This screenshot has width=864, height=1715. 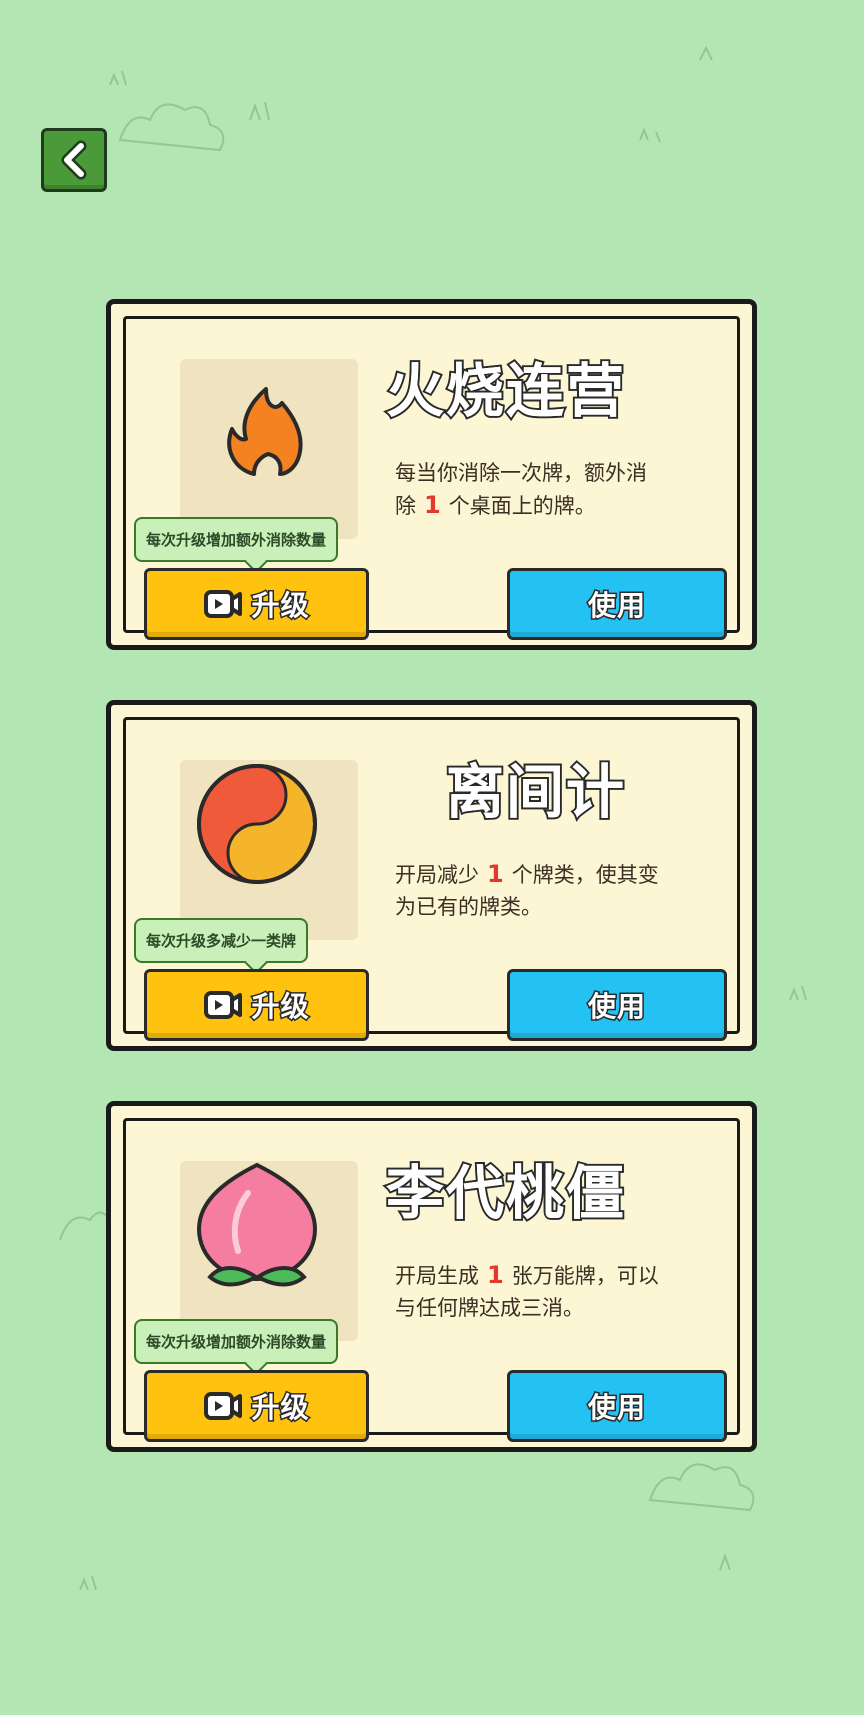 I want to click on yin-yang-icon, so click(x=257, y=824).